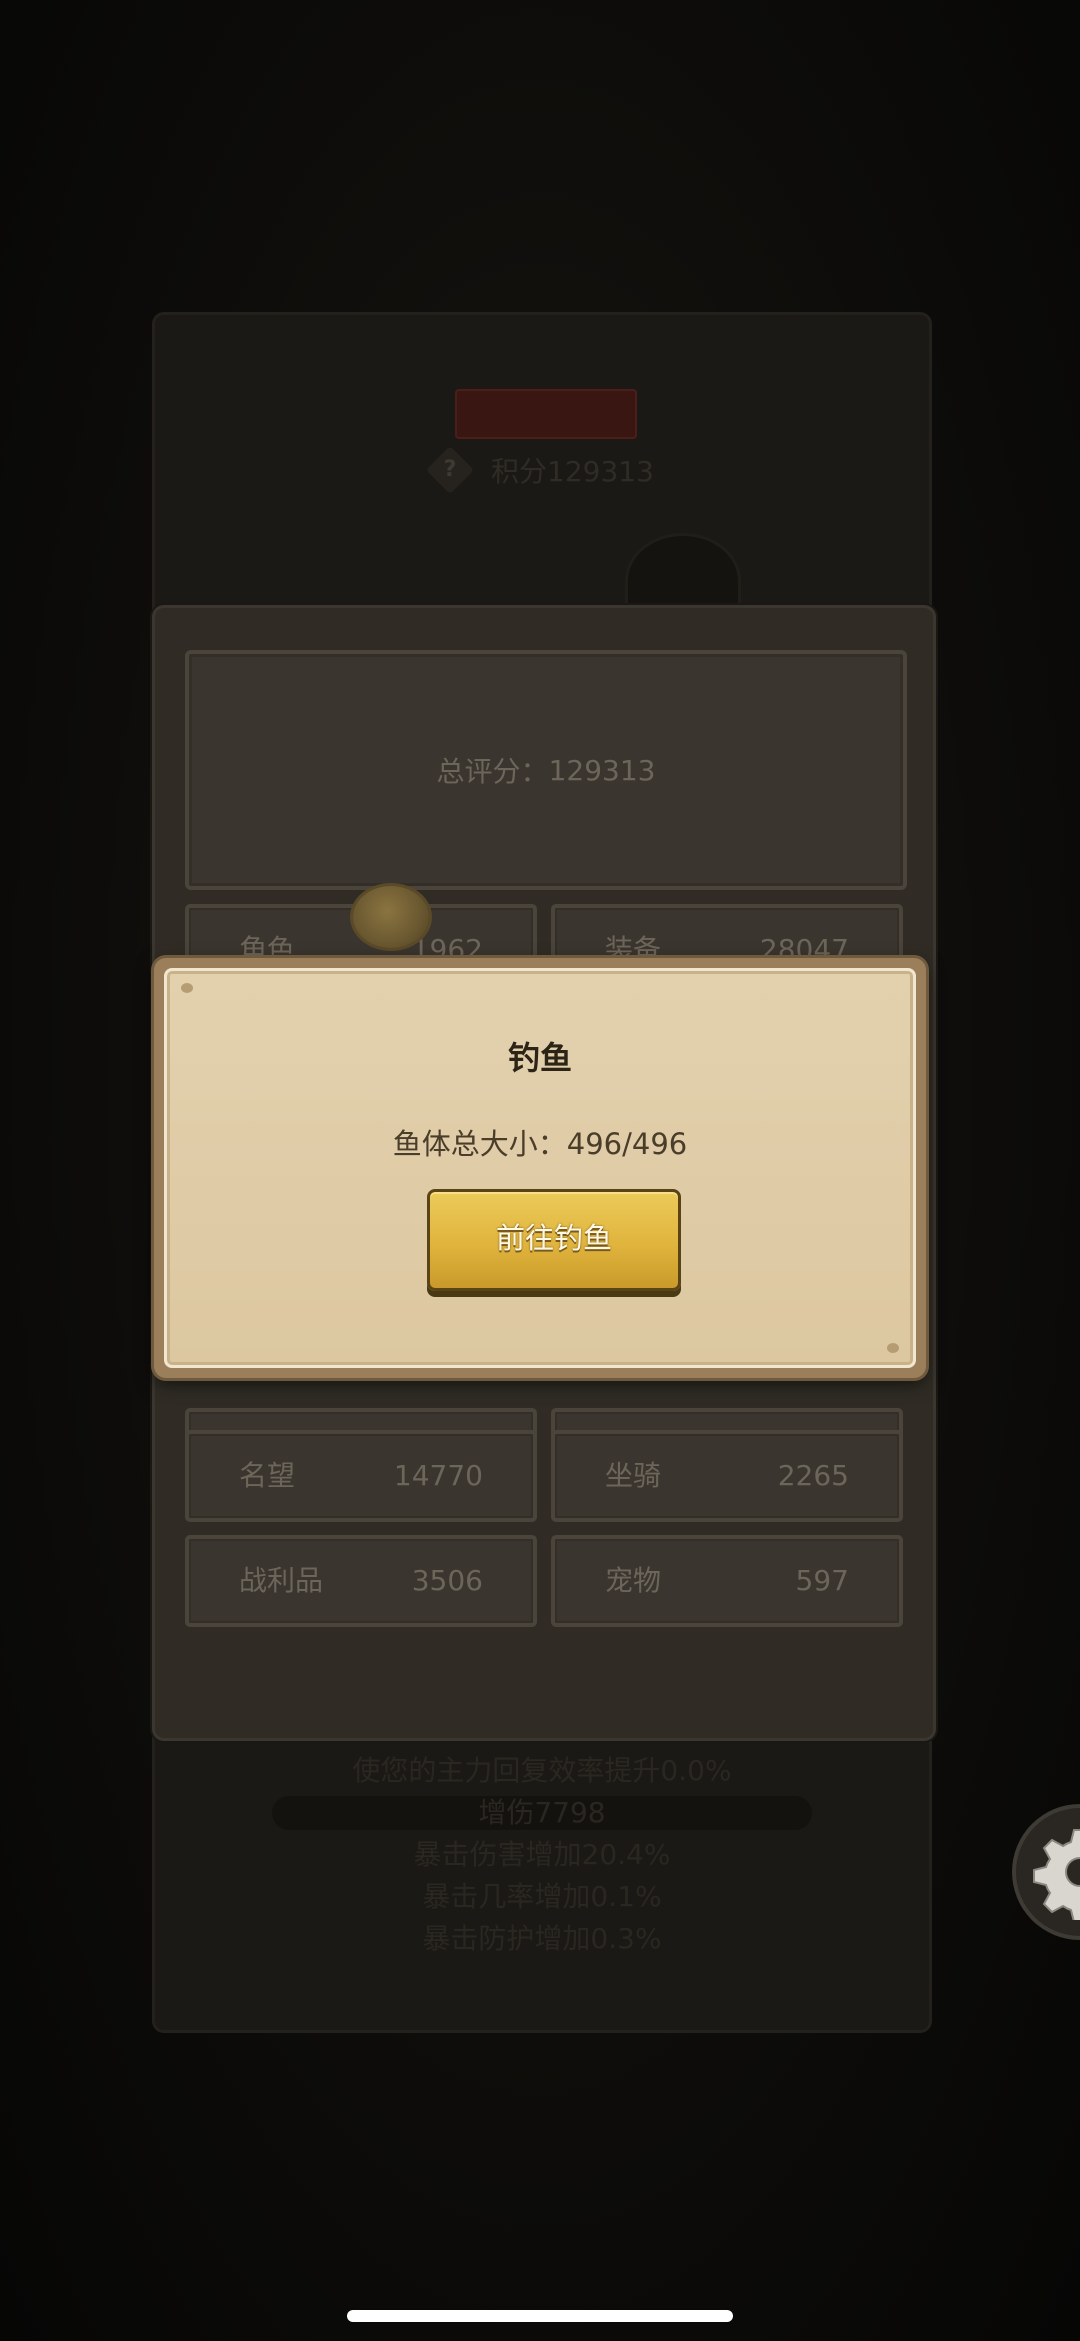 The image size is (1080, 2341). What do you see at coordinates (542, 1770) in the screenshot?
I see `background-line: 使您的主力回复效率提升0.0%` at bounding box center [542, 1770].